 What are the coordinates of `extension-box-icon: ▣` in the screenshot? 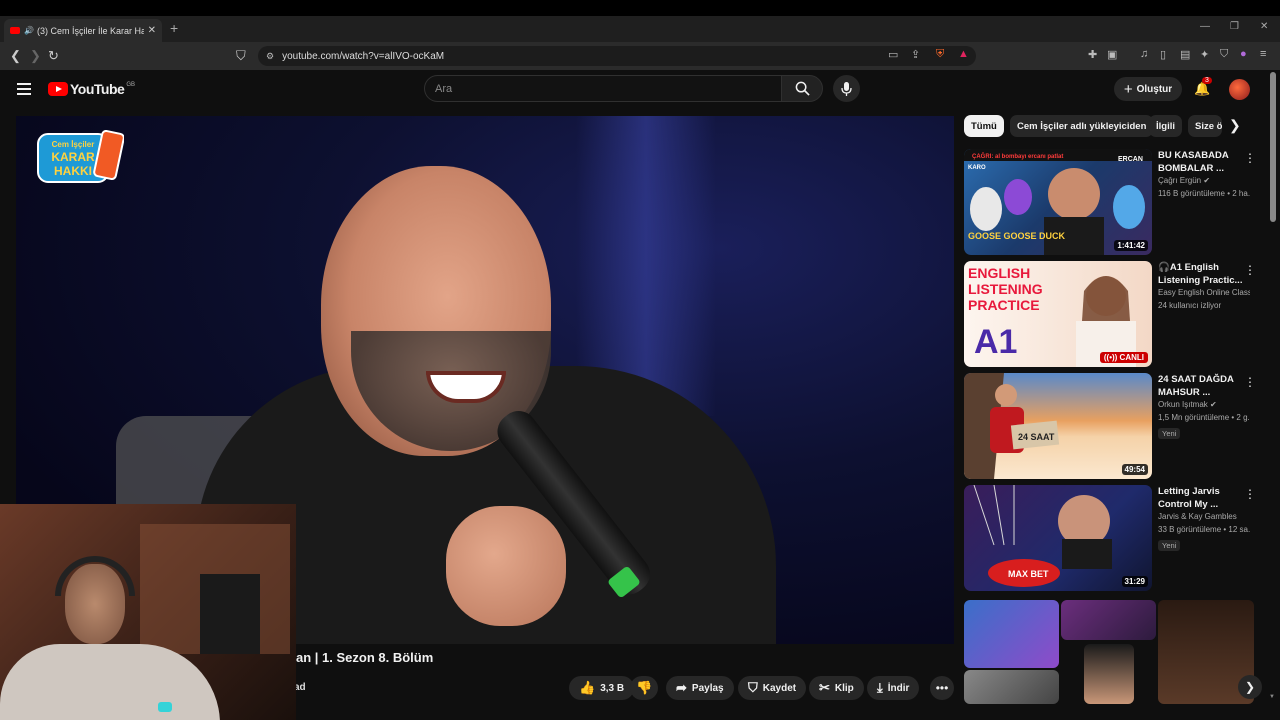 It's located at (1112, 54).